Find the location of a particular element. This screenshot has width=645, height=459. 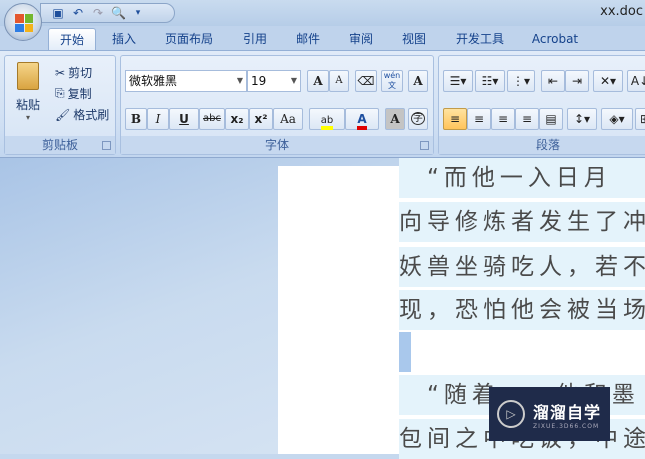

enclose-char-label: 字 is located at coordinates (418, 118).